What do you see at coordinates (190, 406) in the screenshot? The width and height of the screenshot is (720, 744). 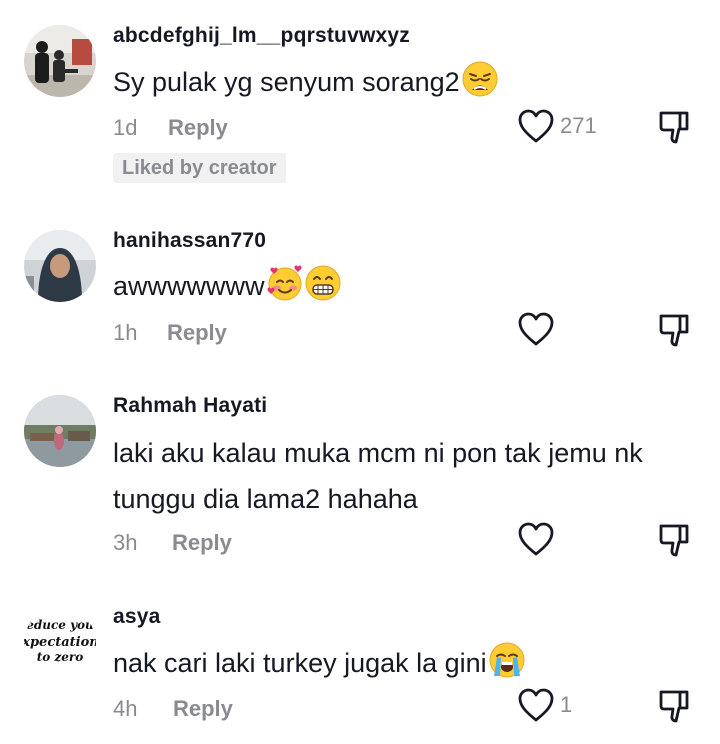 I see `comment-username: Rahmah Hayati` at bounding box center [190, 406].